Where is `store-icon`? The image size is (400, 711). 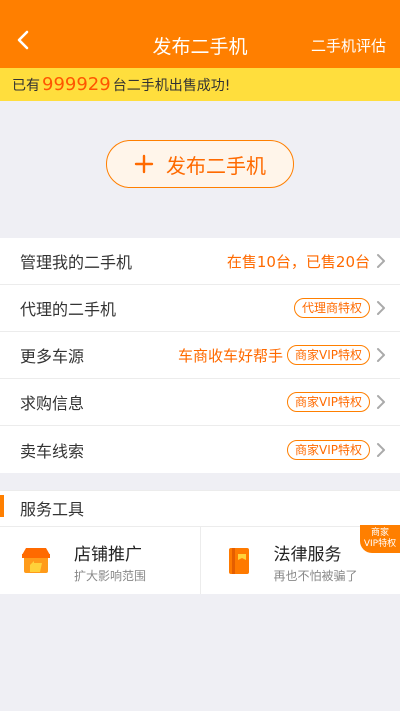 store-icon is located at coordinates (36, 560).